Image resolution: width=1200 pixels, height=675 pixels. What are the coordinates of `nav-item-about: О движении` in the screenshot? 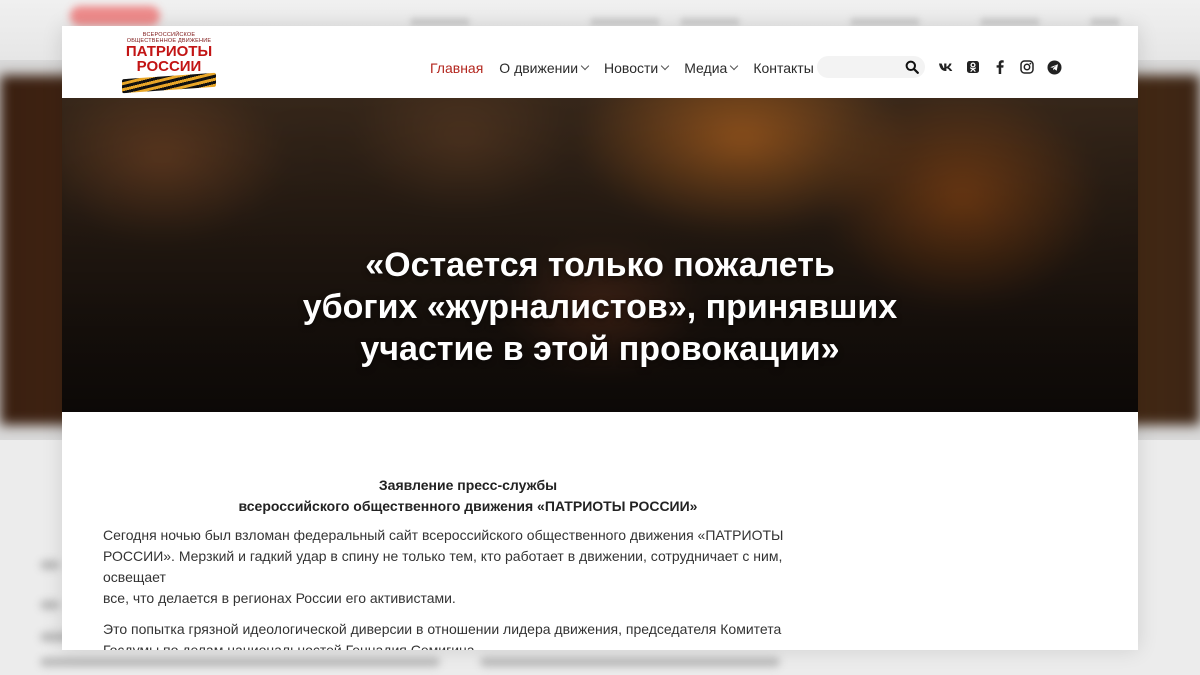 It's located at (544, 68).